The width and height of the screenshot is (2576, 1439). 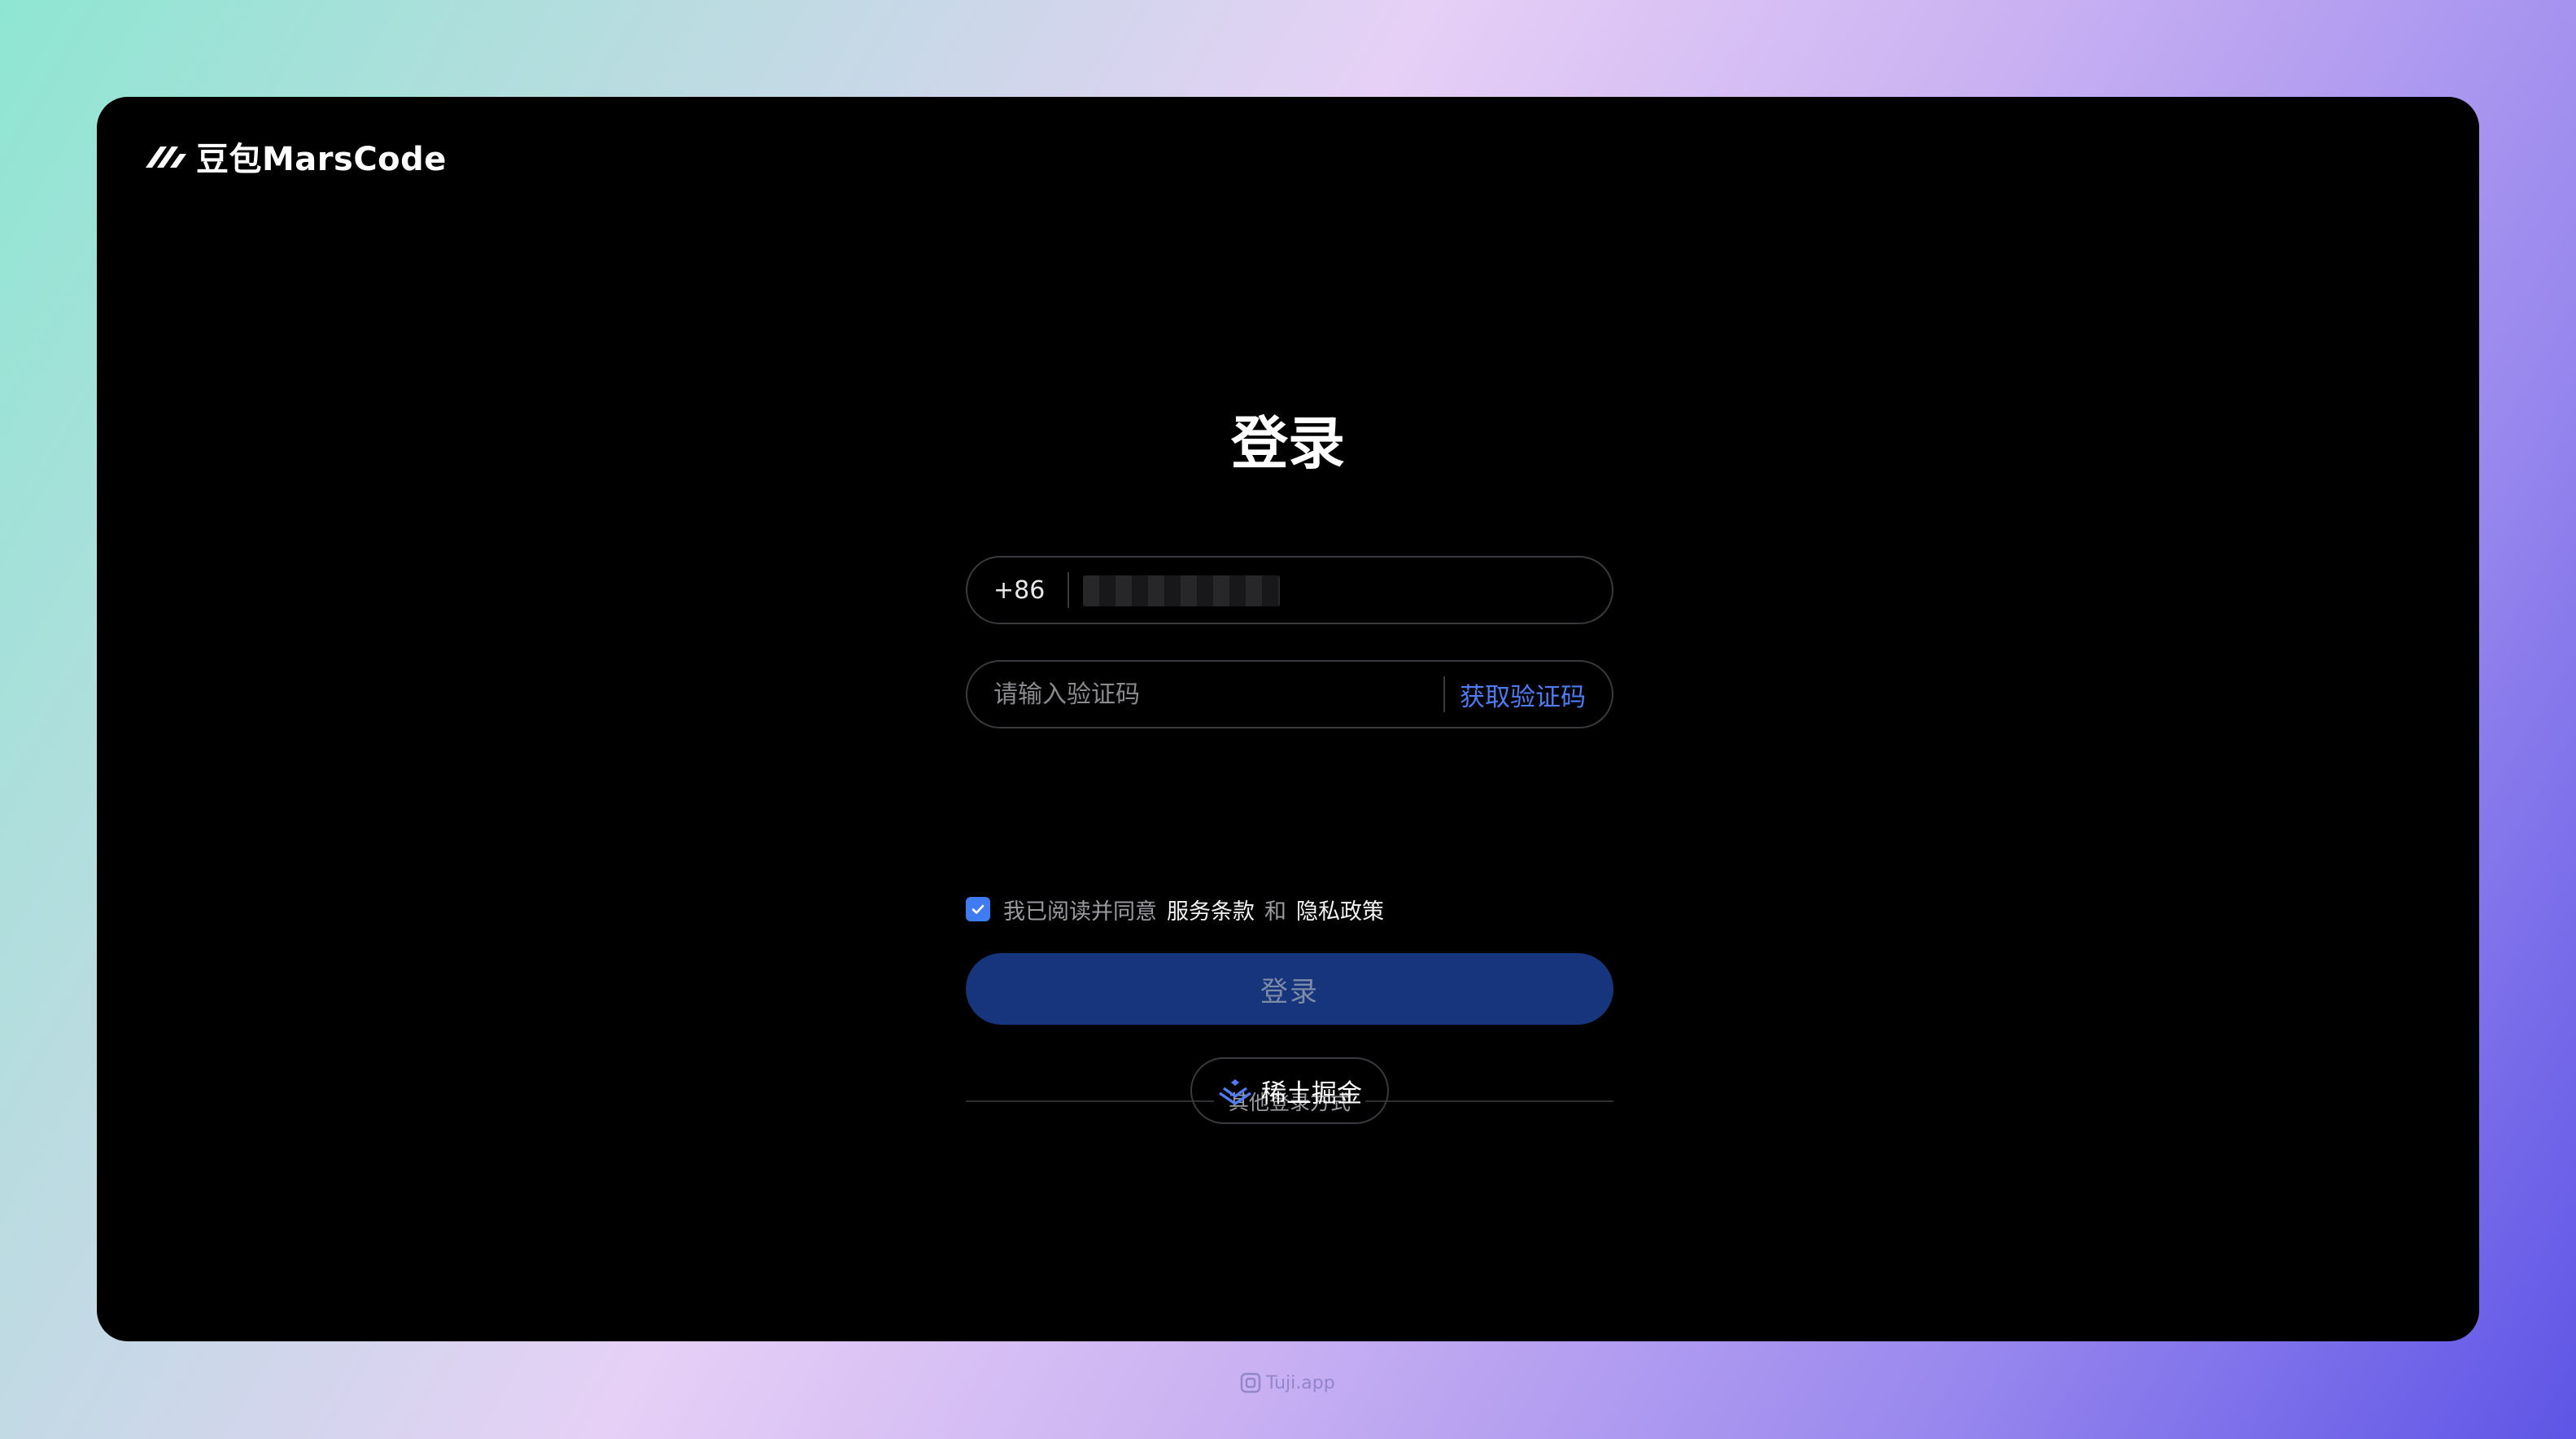 I want to click on privacy-link: 隐私政策, so click(x=1340, y=909).